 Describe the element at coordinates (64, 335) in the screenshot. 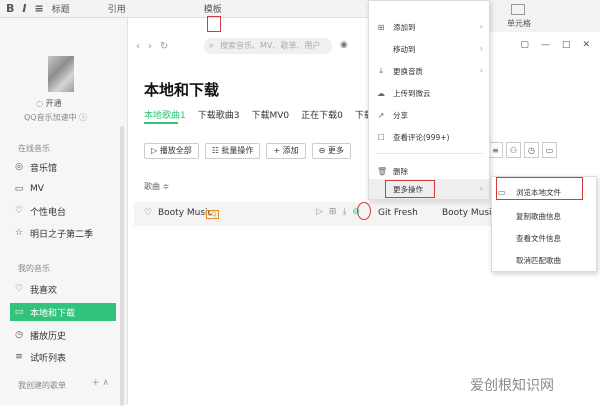

I see `sidebar-item-history: ◷ 播放历史` at that location.